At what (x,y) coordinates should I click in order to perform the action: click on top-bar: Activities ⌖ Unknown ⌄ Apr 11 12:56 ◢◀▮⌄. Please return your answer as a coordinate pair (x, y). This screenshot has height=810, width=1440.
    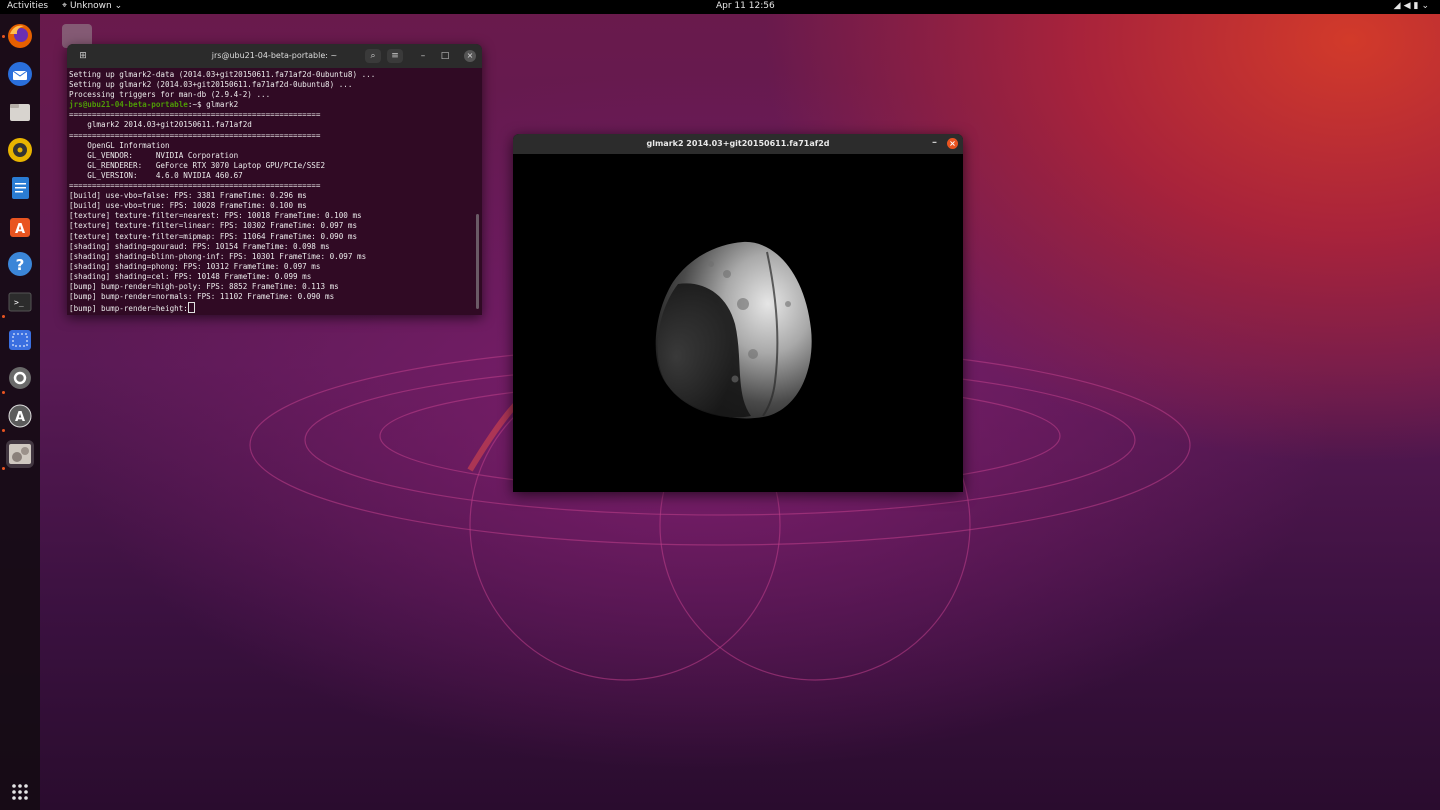
    Looking at the image, I should click on (720, 7).